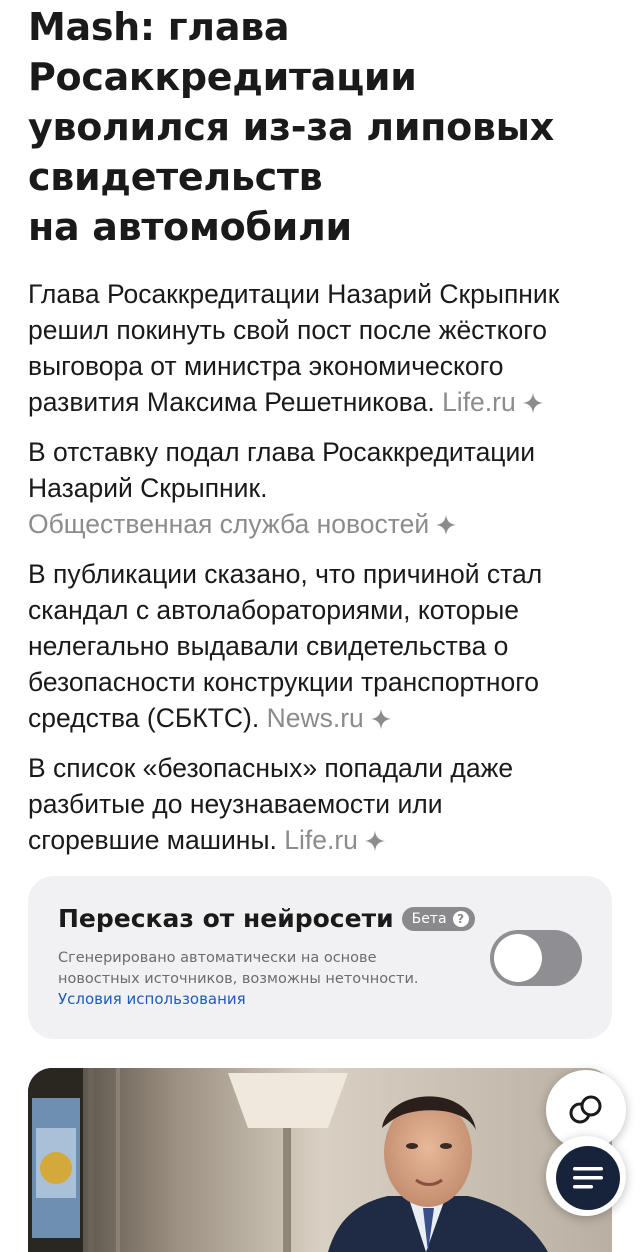 Image resolution: width=640 pixels, height=1252 pixels. Describe the element at coordinates (288, 330) in the screenshot. I see `paragraph-line: решил покинуть свой пост после жёсткого` at that location.